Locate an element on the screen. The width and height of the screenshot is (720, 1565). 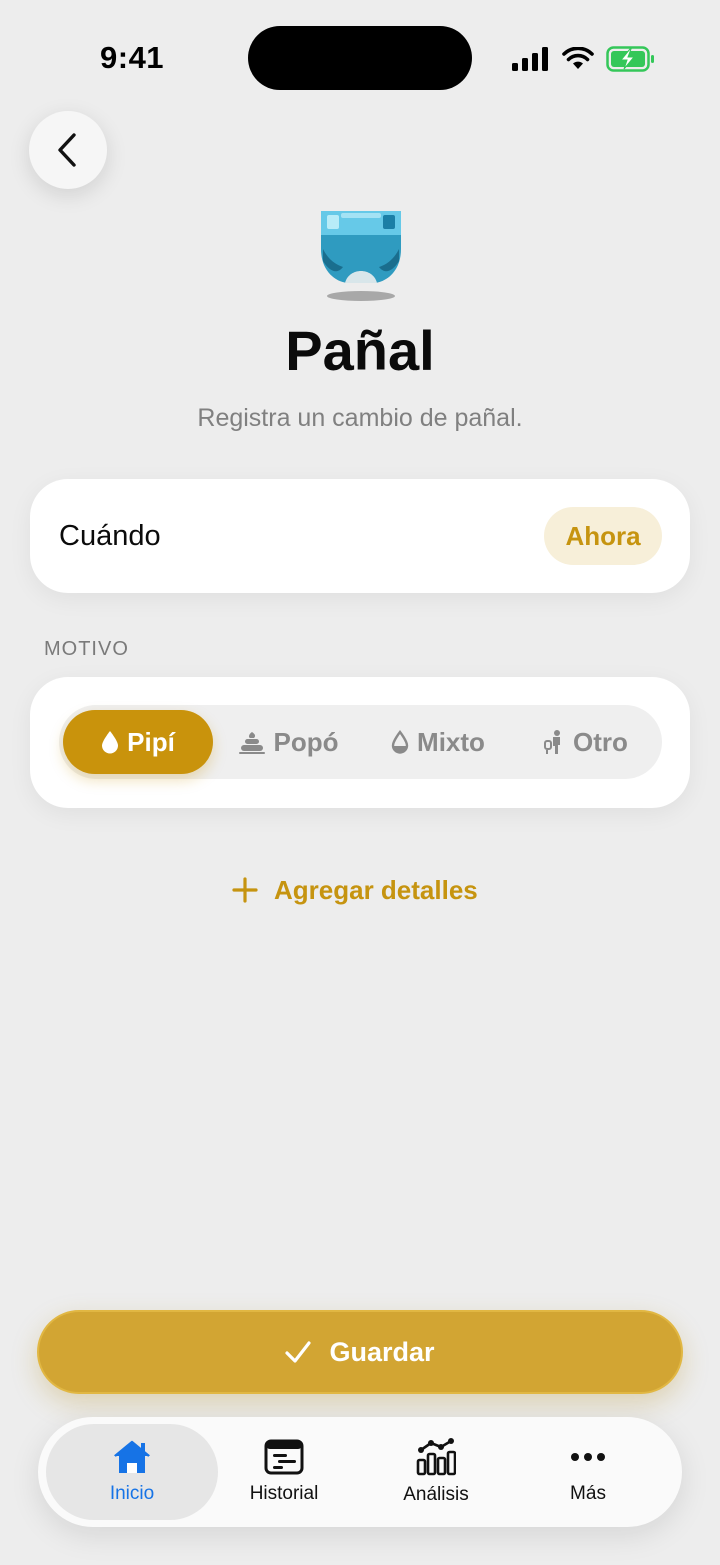
poop-icon is located at coordinates (251, 743).